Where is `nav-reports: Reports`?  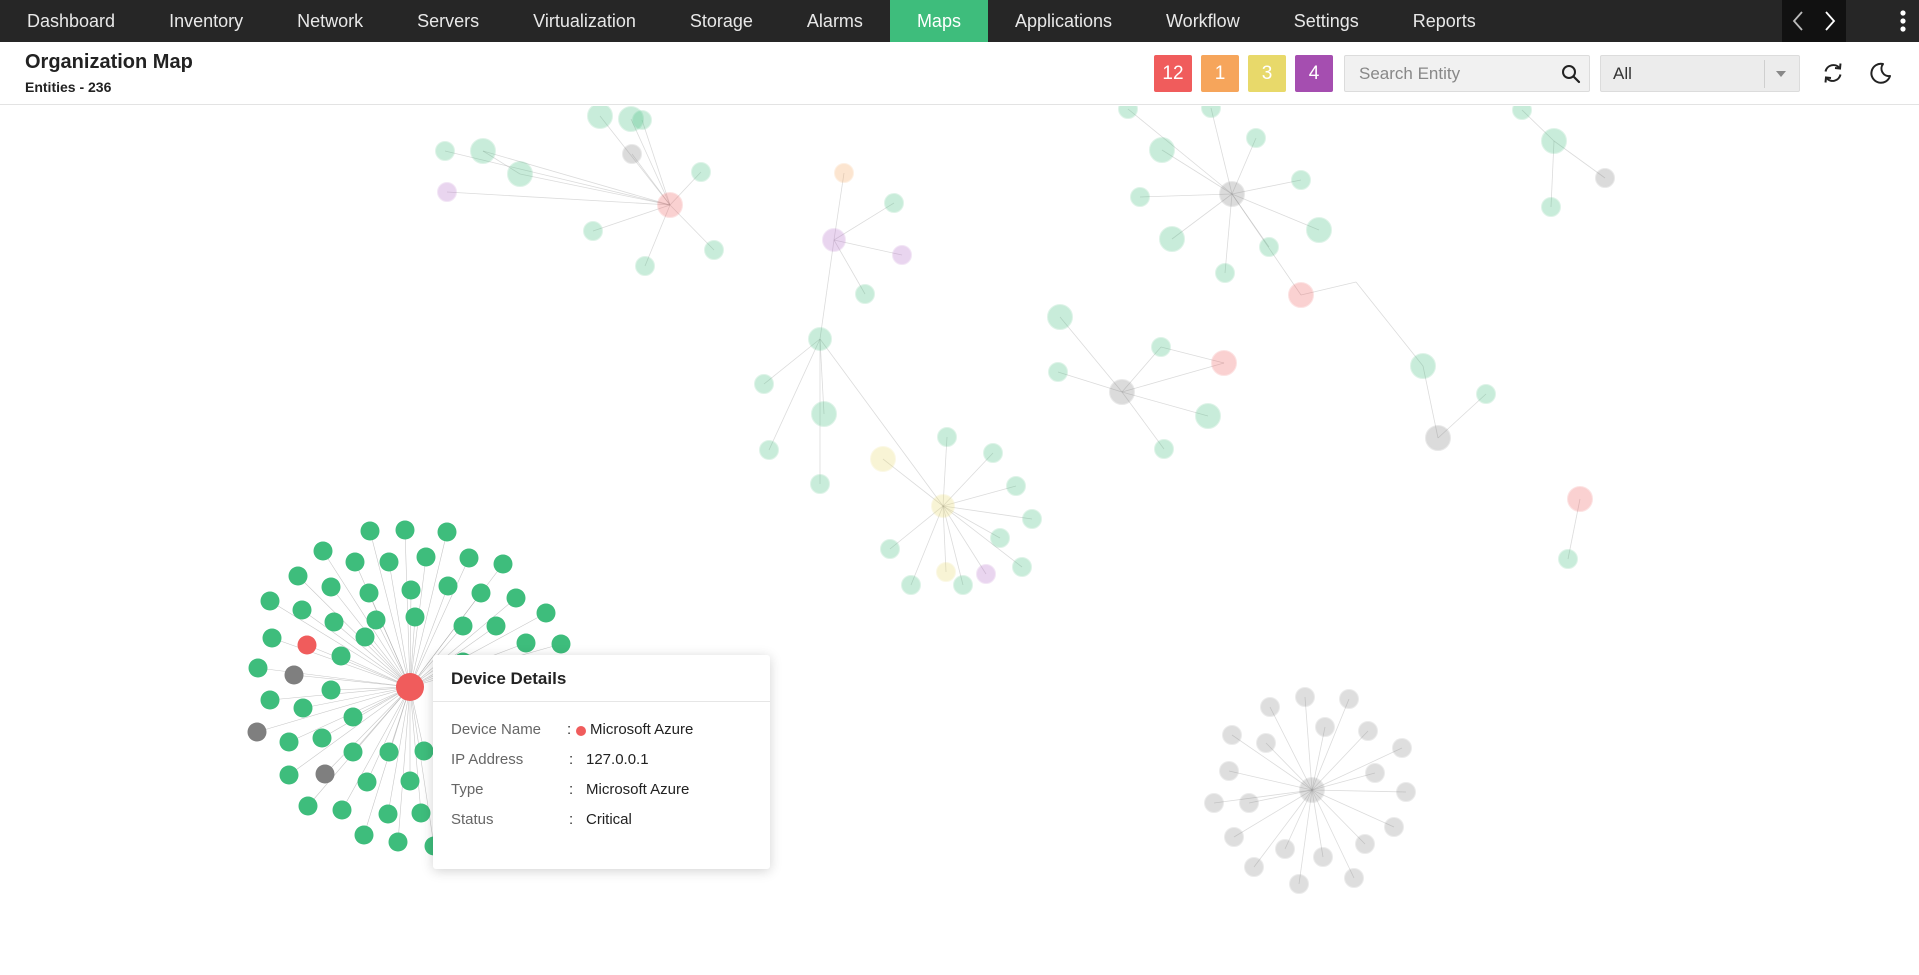
nav-reports: Reports is located at coordinates (1444, 21).